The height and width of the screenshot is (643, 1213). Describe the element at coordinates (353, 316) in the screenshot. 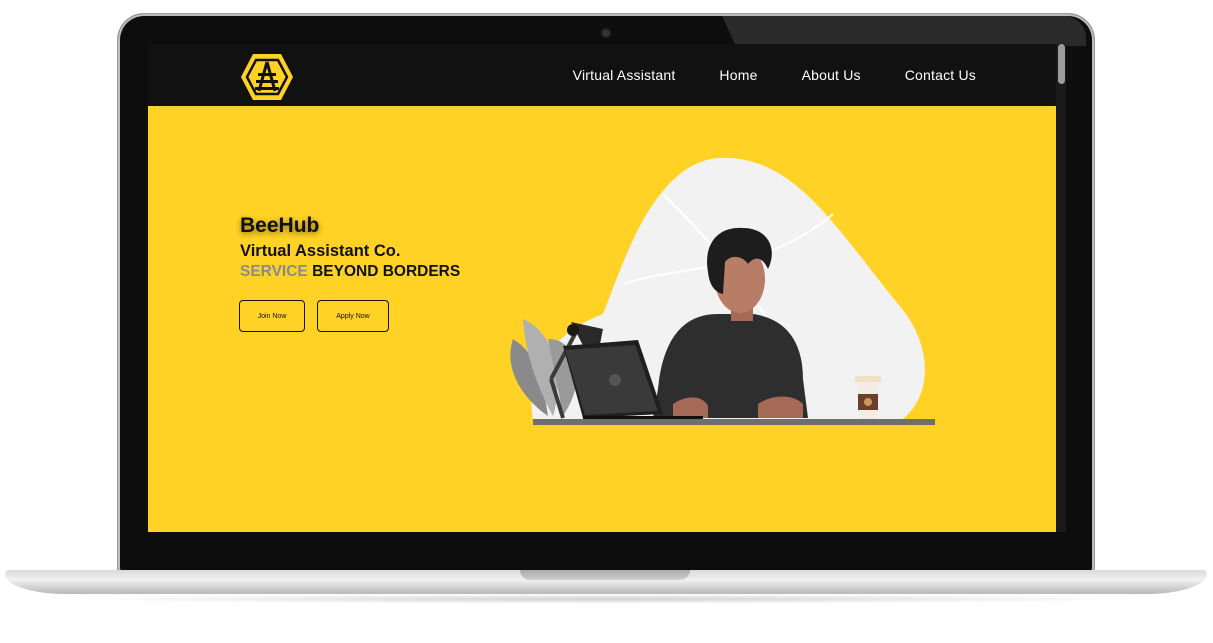

I see `apply-now-button: Apply Now` at that location.